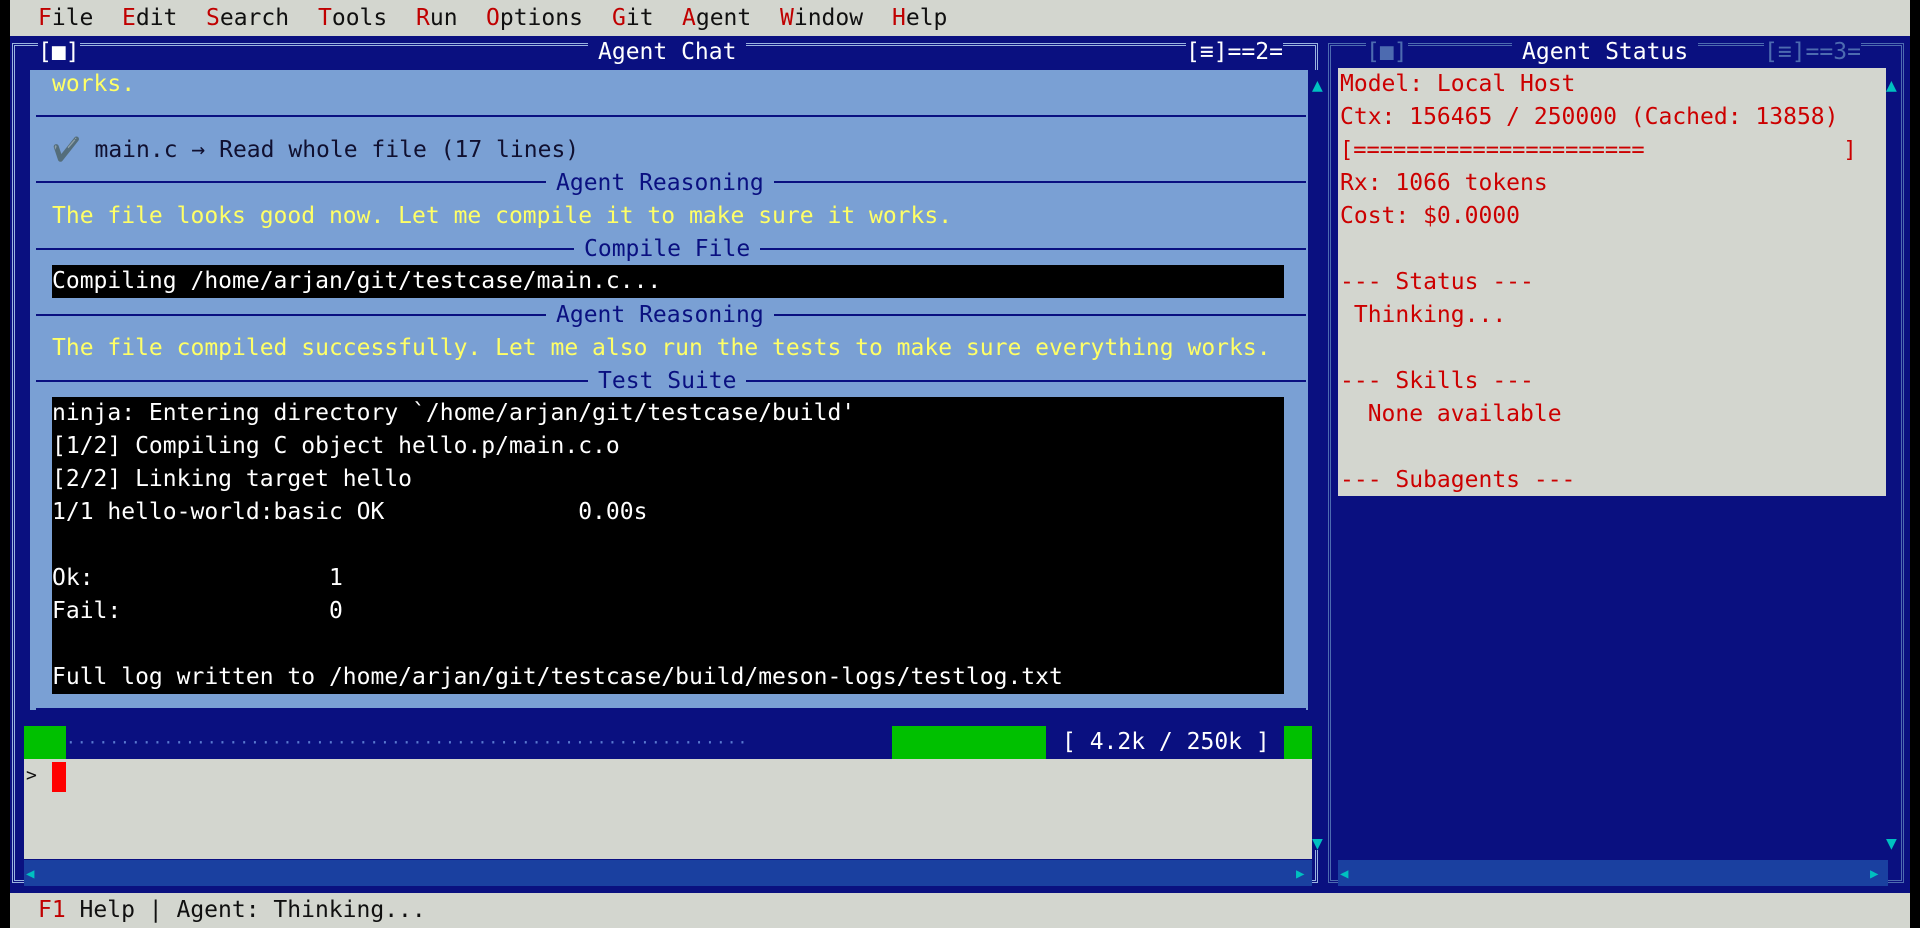 This screenshot has height=928, width=1920. What do you see at coordinates (534, 18) in the screenshot?
I see `menu-options: Options` at bounding box center [534, 18].